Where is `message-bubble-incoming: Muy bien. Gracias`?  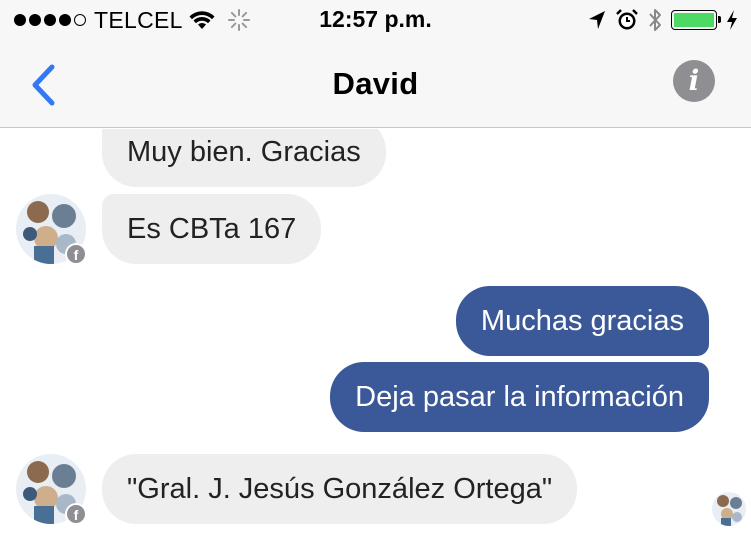 message-bubble-incoming: Muy bien. Gracias is located at coordinates (244, 158).